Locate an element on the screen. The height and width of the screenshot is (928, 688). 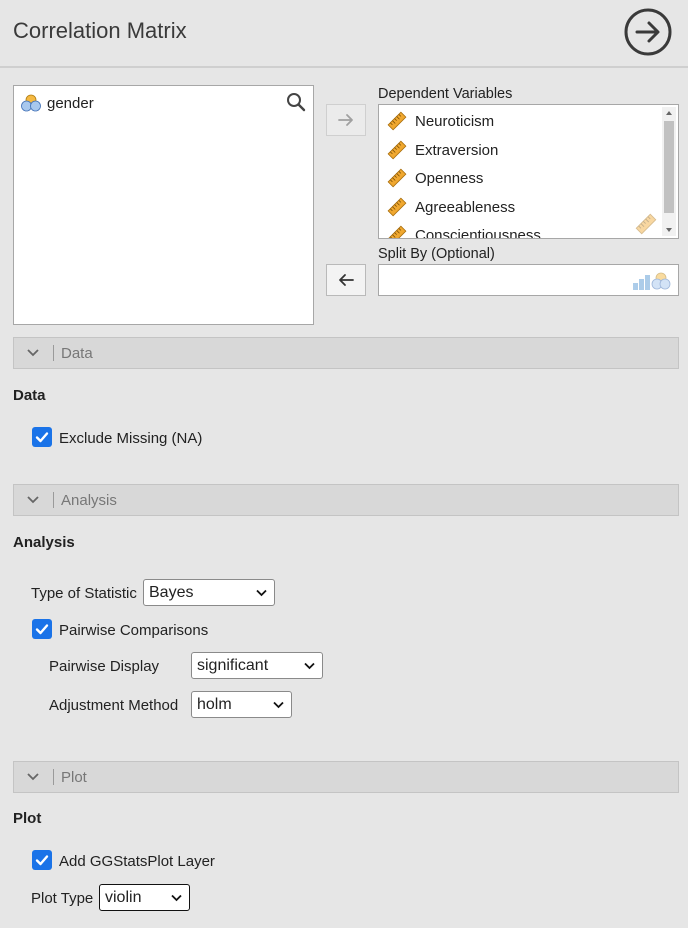
variable-item: gender is located at coordinates (57, 103).